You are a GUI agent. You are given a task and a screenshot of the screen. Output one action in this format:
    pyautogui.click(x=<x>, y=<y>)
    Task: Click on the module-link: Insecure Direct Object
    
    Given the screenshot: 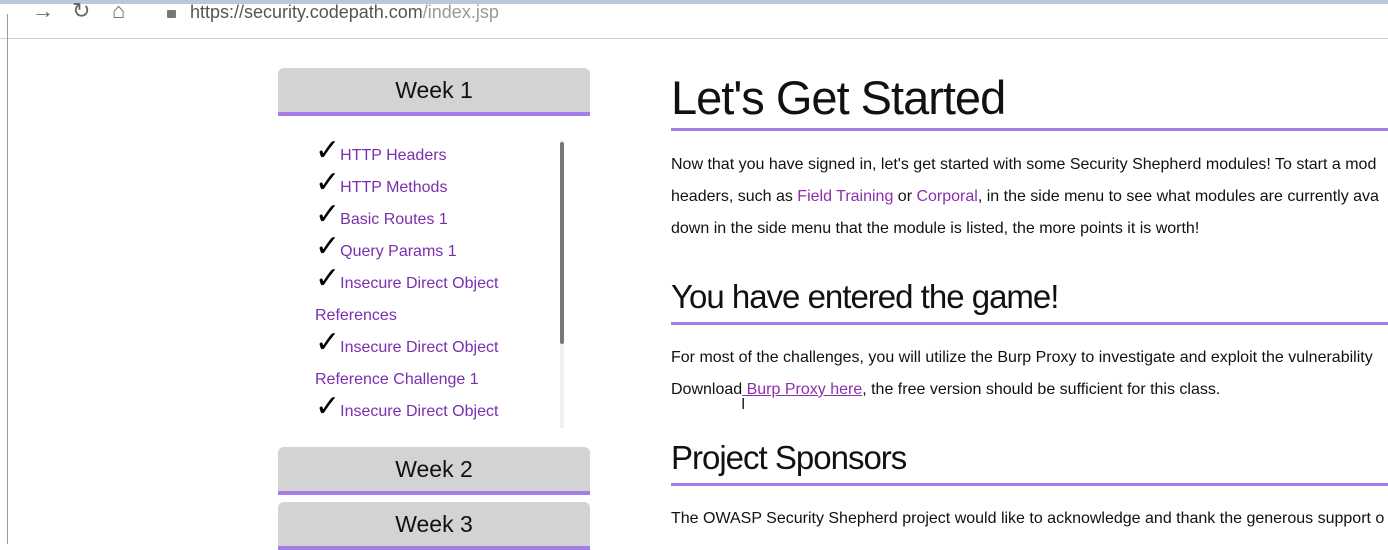 What is the action you would take?
    pyautogui.click(x=419, y=411)
    